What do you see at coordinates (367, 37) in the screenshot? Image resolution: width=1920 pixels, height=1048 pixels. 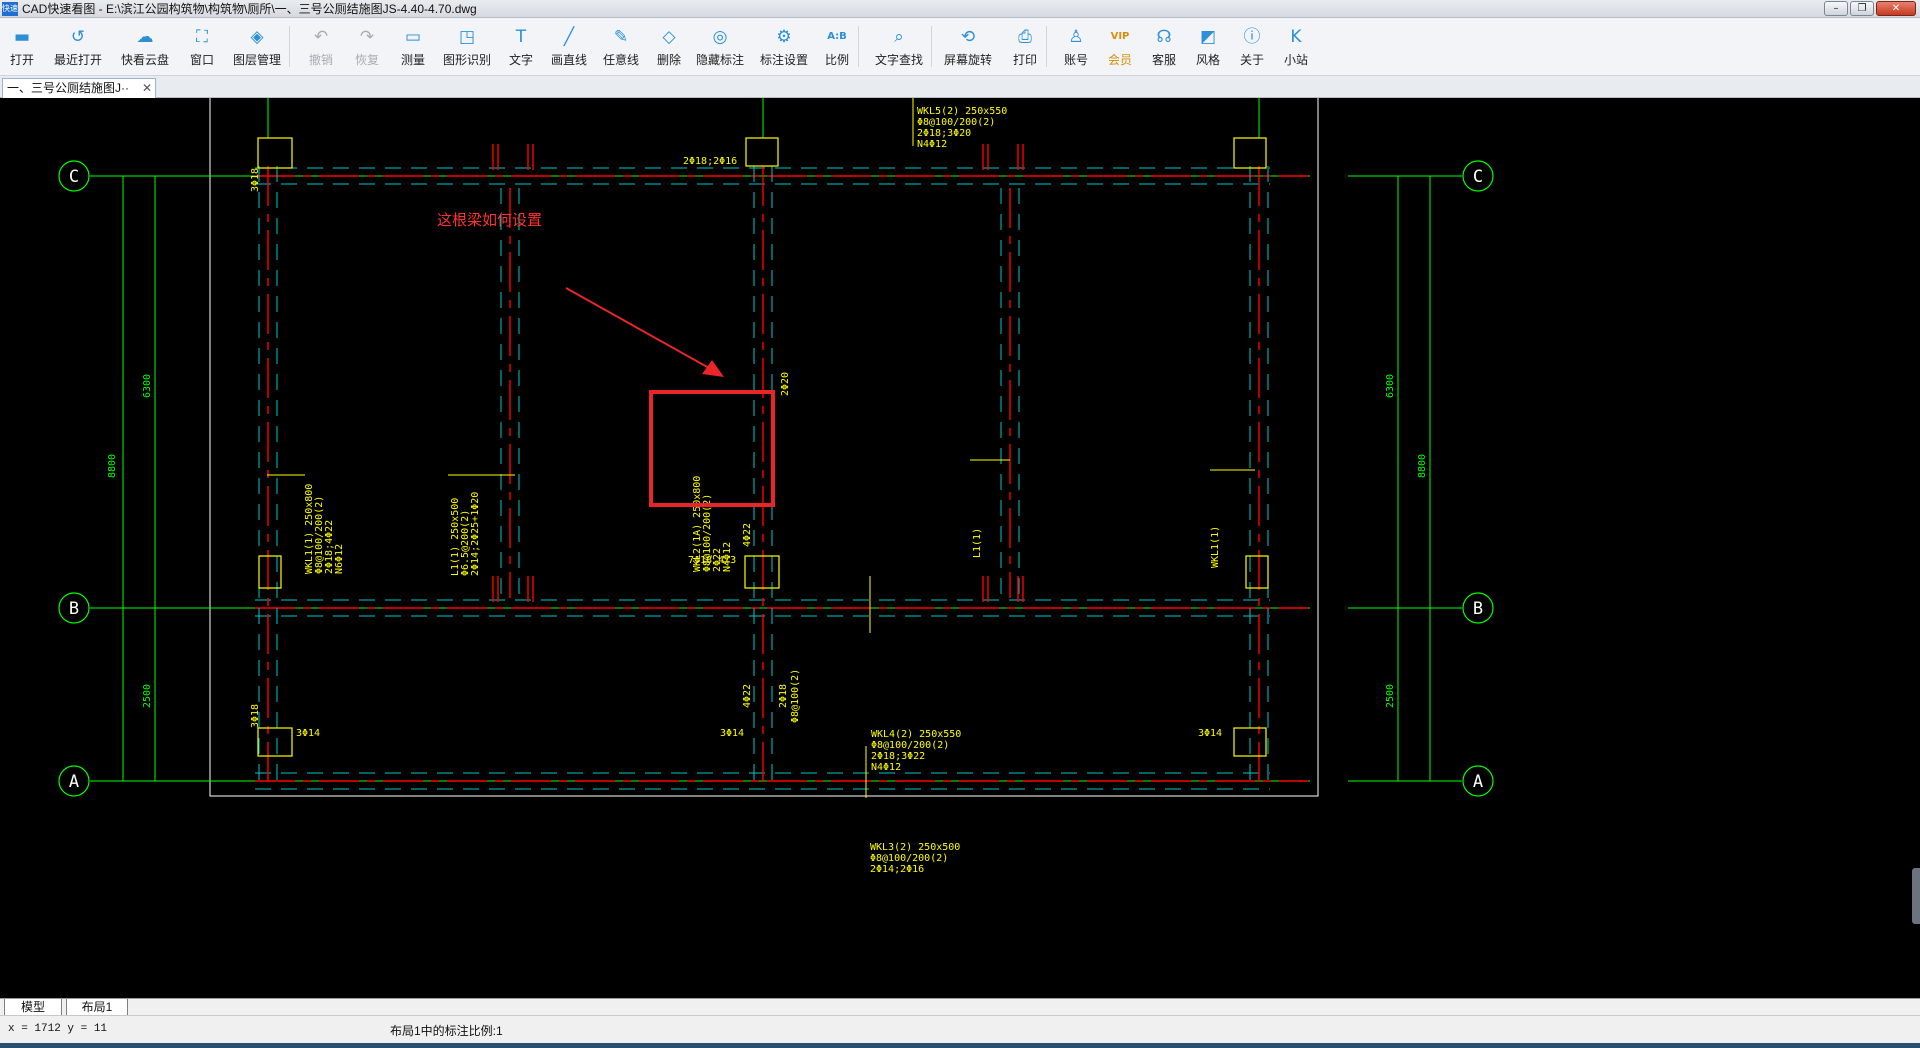 I see `redo-icon: ↷` at bounding box center [367, 37].